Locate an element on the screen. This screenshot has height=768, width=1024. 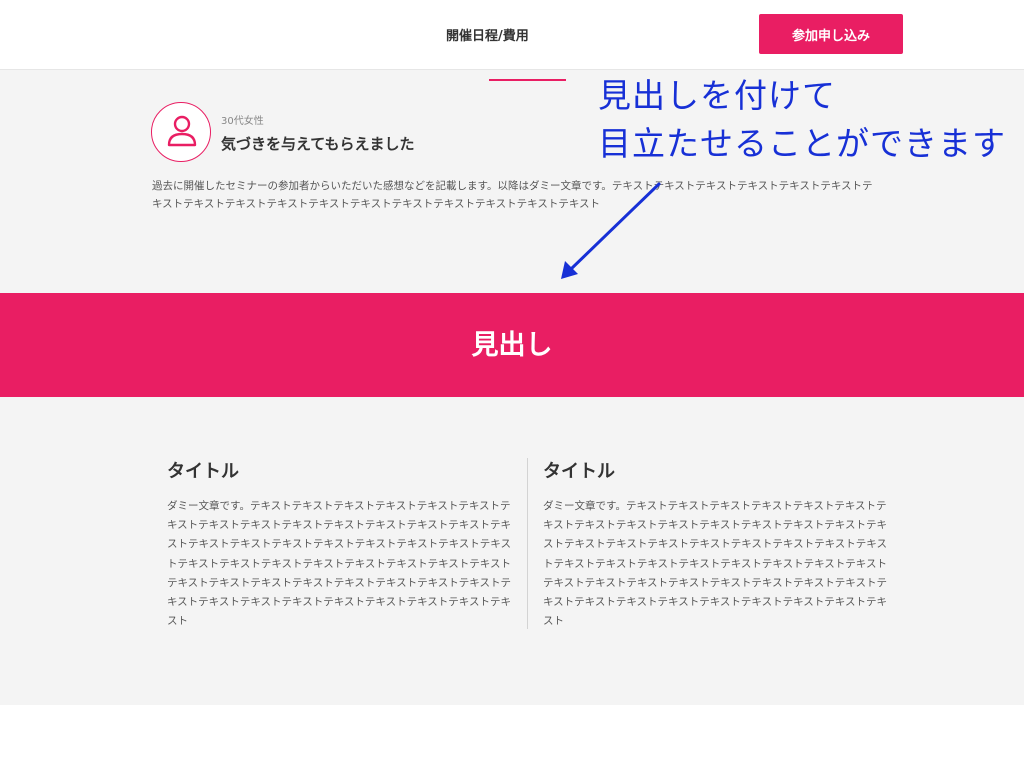
heading-band-title: 見出し is located at coordinates (512, 345).